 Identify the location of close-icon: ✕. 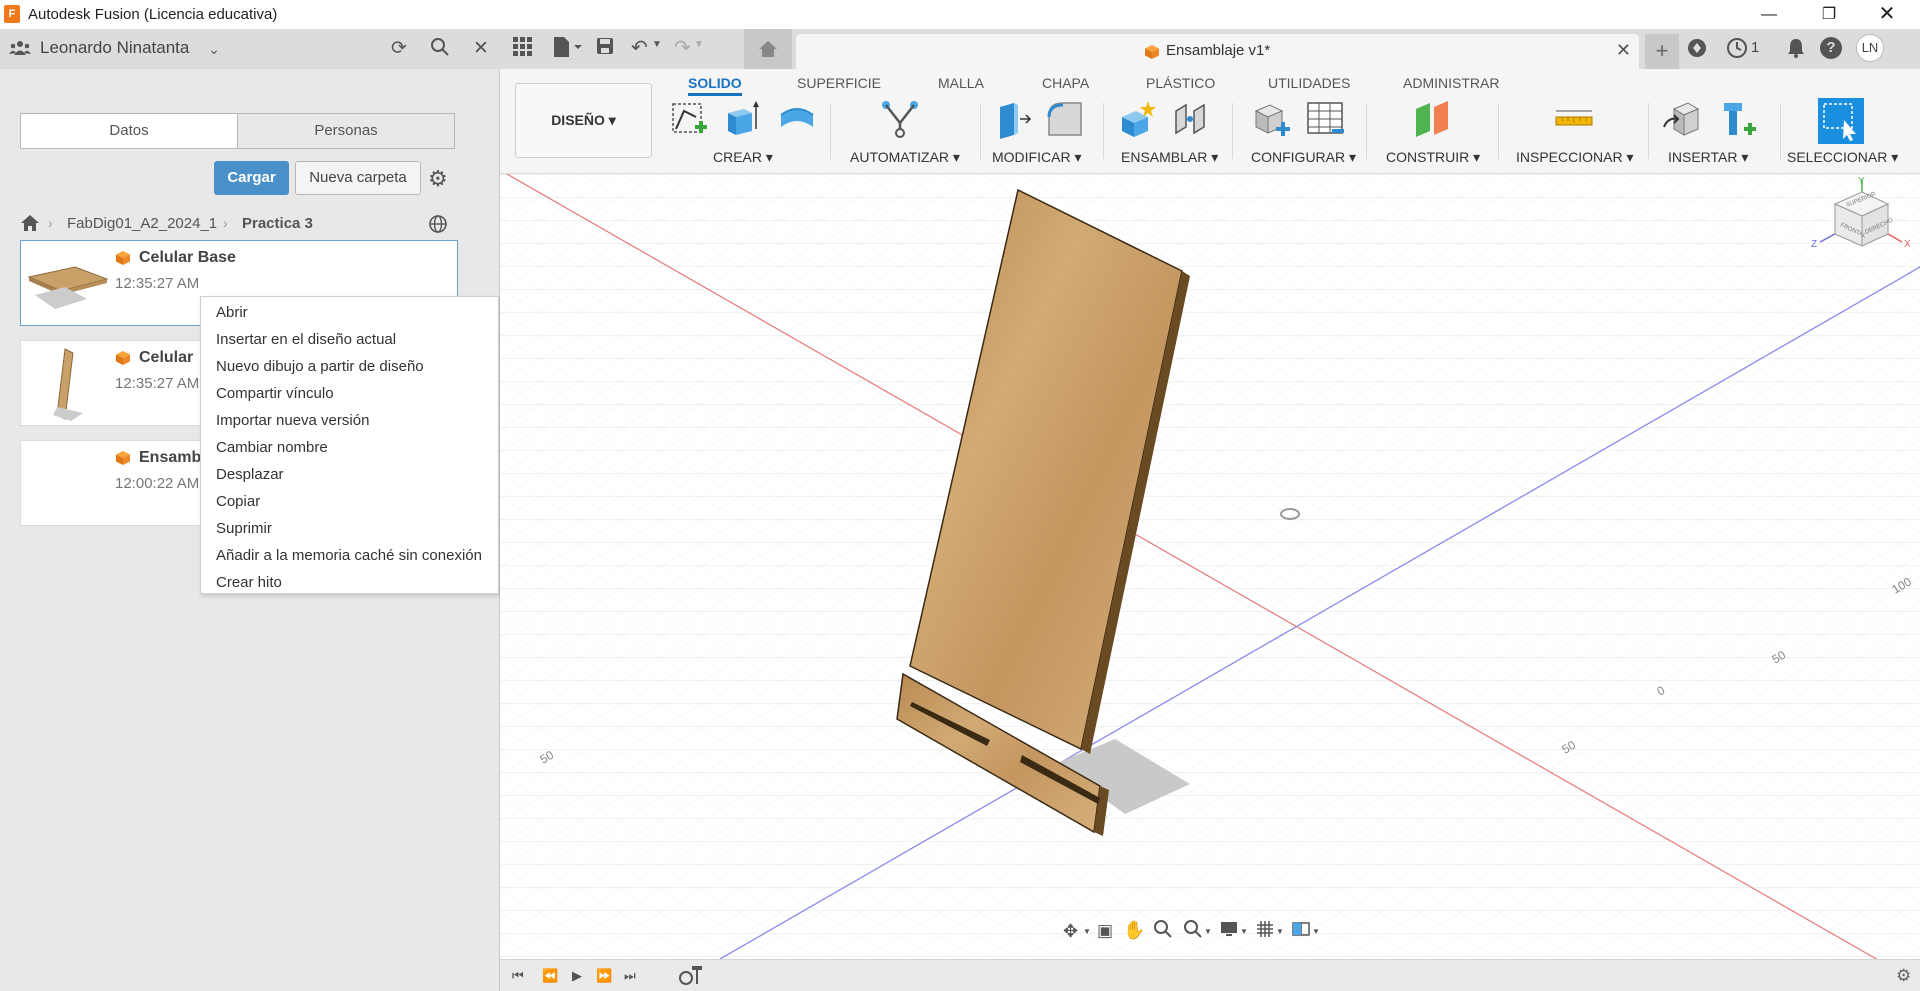
(1887, 14).